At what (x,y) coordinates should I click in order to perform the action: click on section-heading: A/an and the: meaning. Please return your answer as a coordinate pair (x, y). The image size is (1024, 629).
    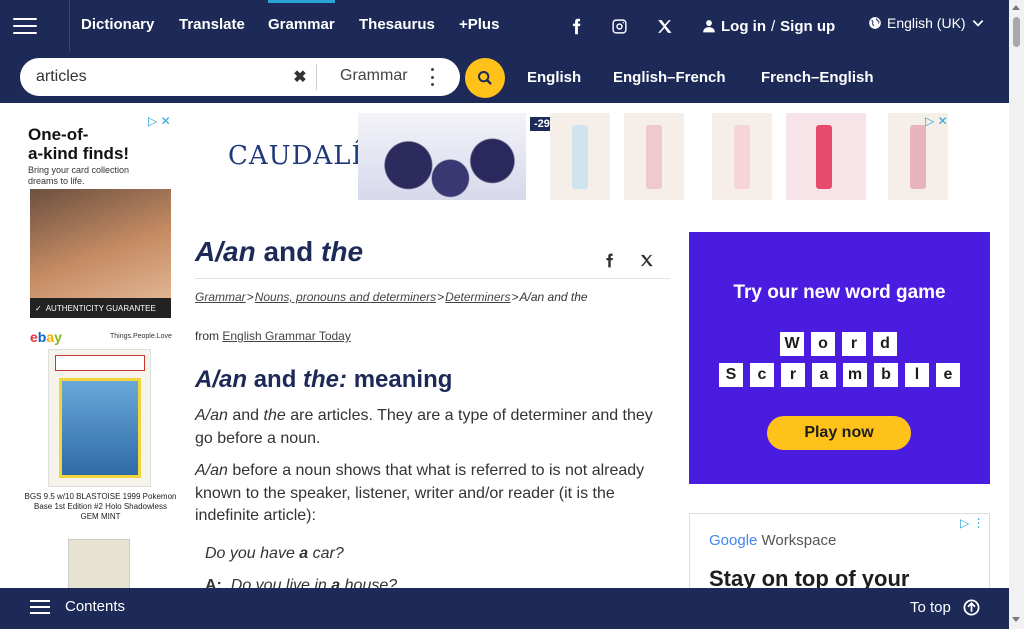
    Looking at the image, I should click on (324, 379).